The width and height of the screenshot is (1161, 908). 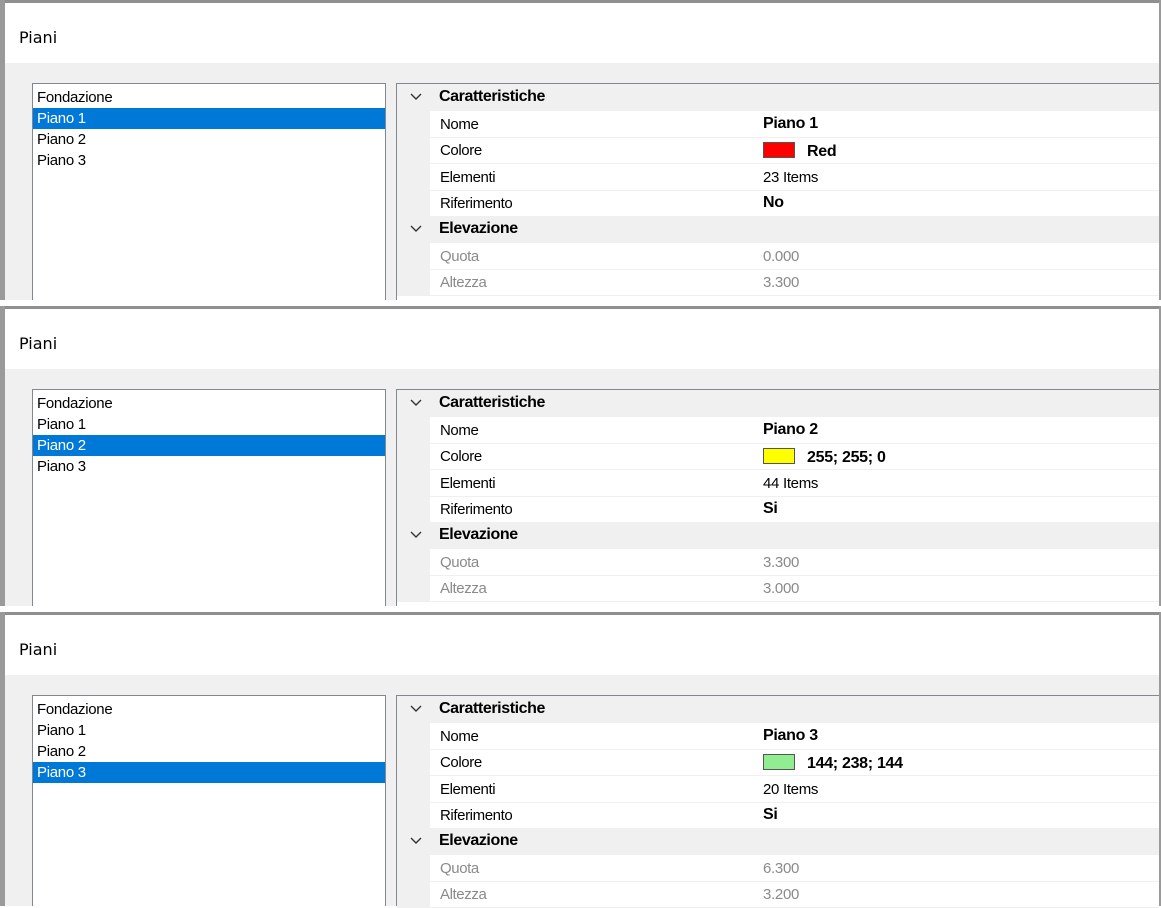 What do you see at coordinates (855, 763) in the screenshot?
I see `color-value-text: 144; 238; 144` at bounding box center [855, 763].